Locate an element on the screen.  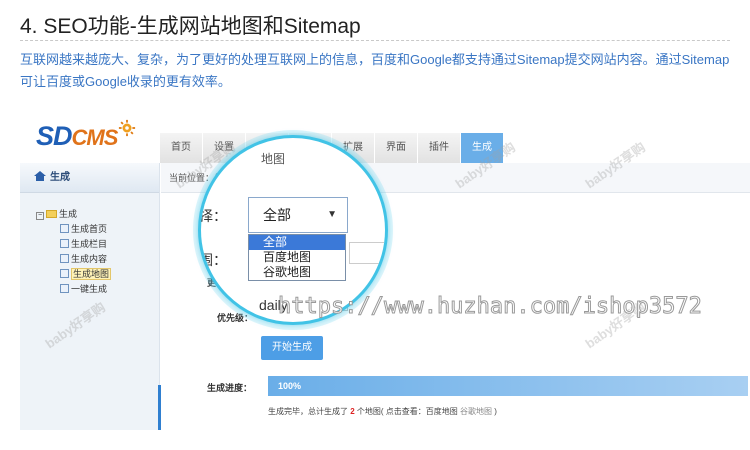
logo-cms-text: CMS is located at coordinates (95, 137).